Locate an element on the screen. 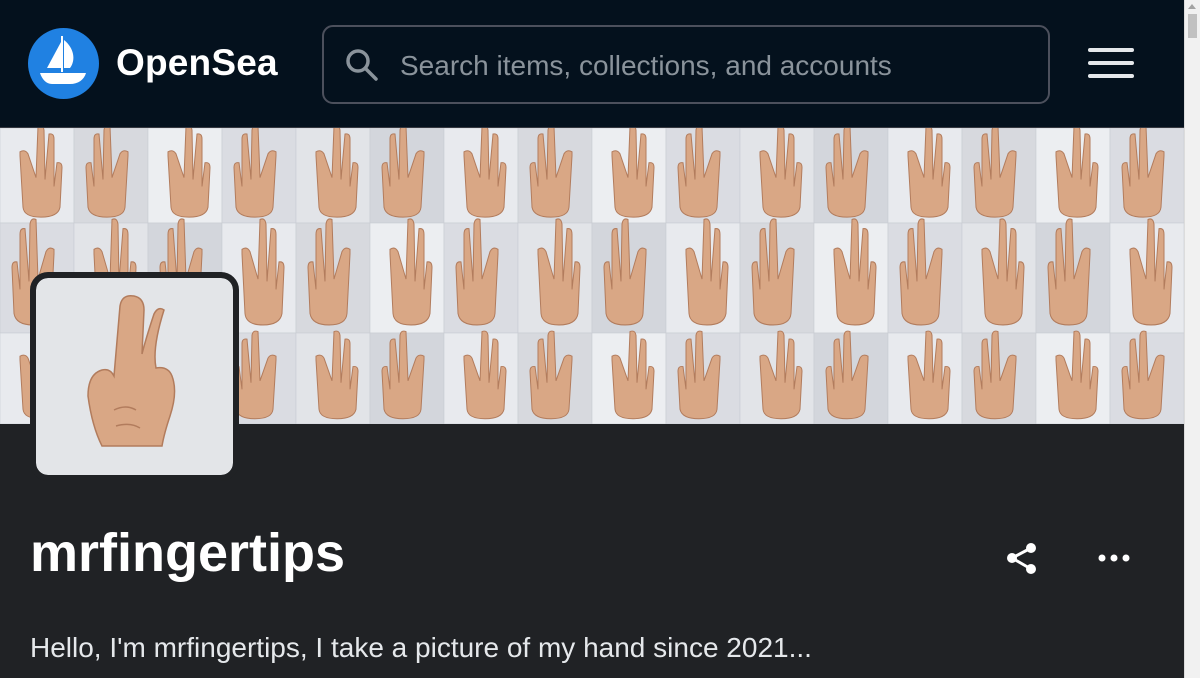 The height and width of the screenshot is (678, 1200). profile-avatar is located at coordinates (134, 376).